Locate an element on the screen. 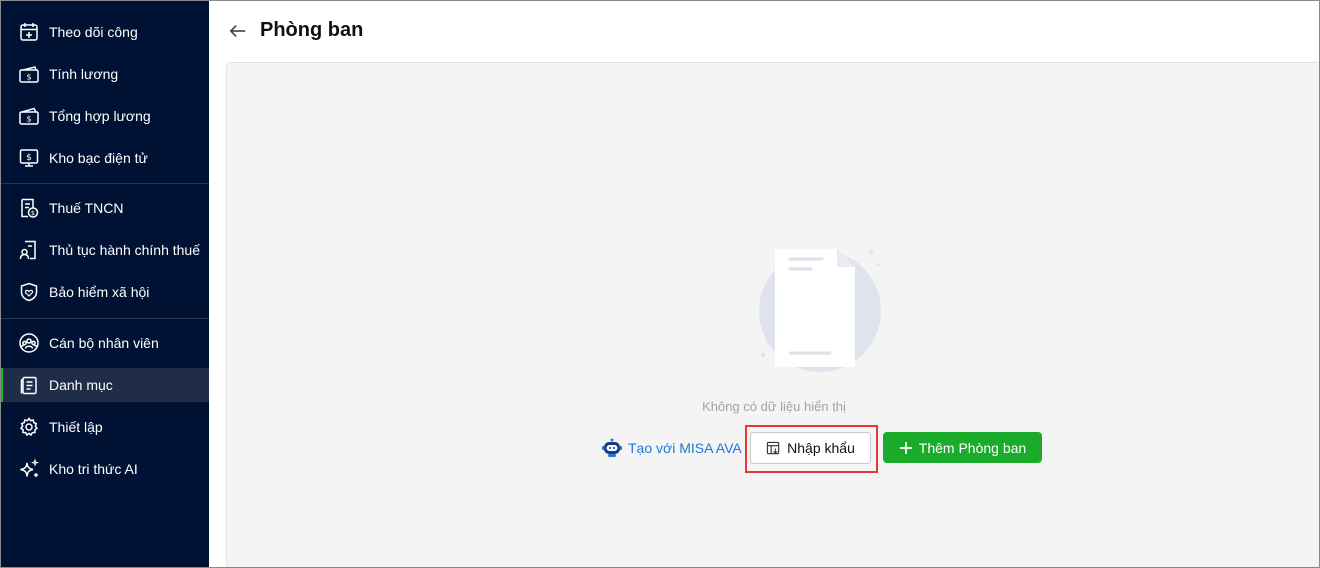  sidebar-item-can-bo-nhan-vien: Cán bộ nhân viên is located at coordinates (104, 343).